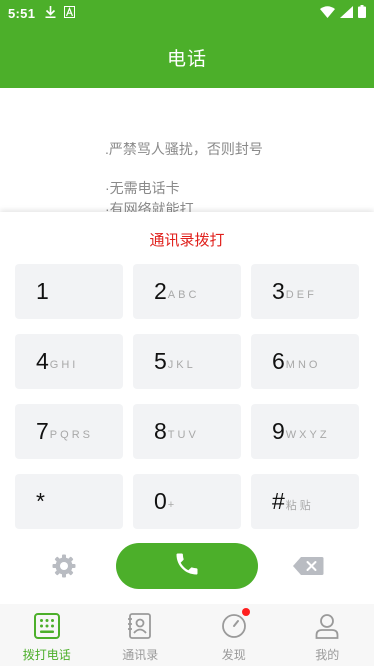 This screenshot has width=374, height=666. I want to click on key-letters: 粘贴, so click(299, 506).